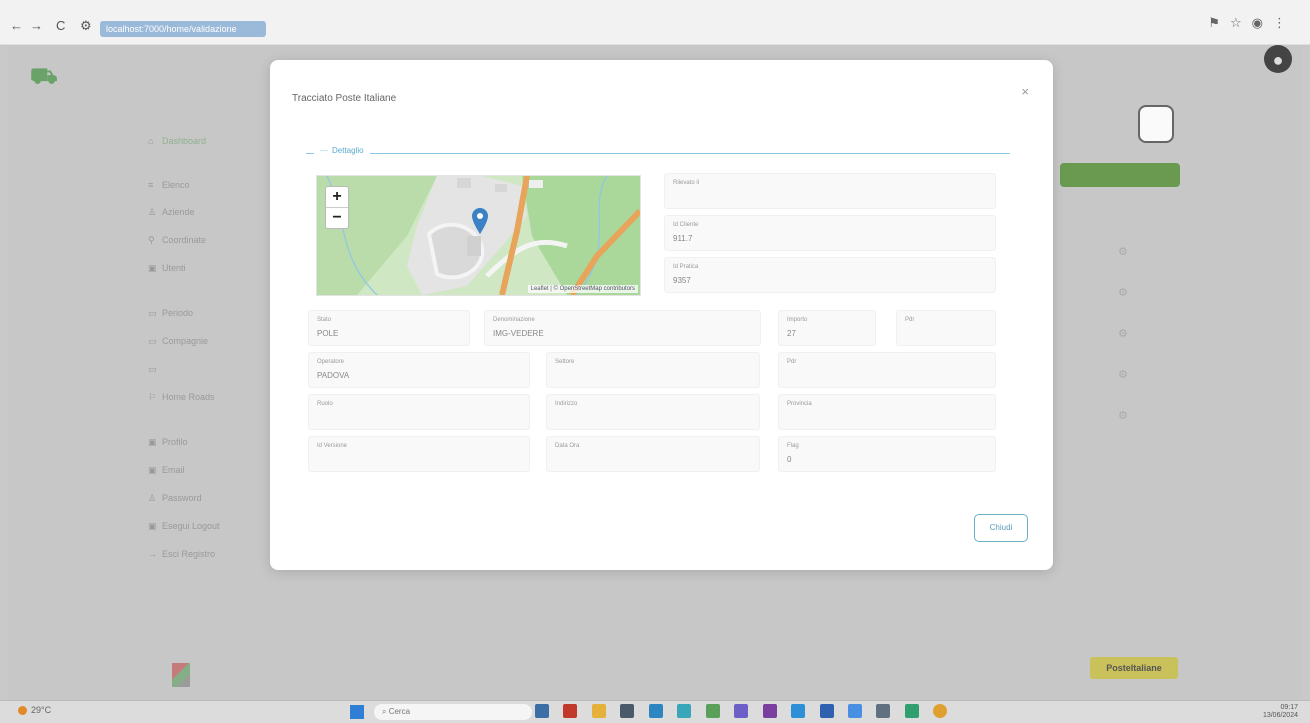 This screenshot has height=723, width=1310. I want to click on sidebar-item: ⚐ Home Roads, so click(198, 397).